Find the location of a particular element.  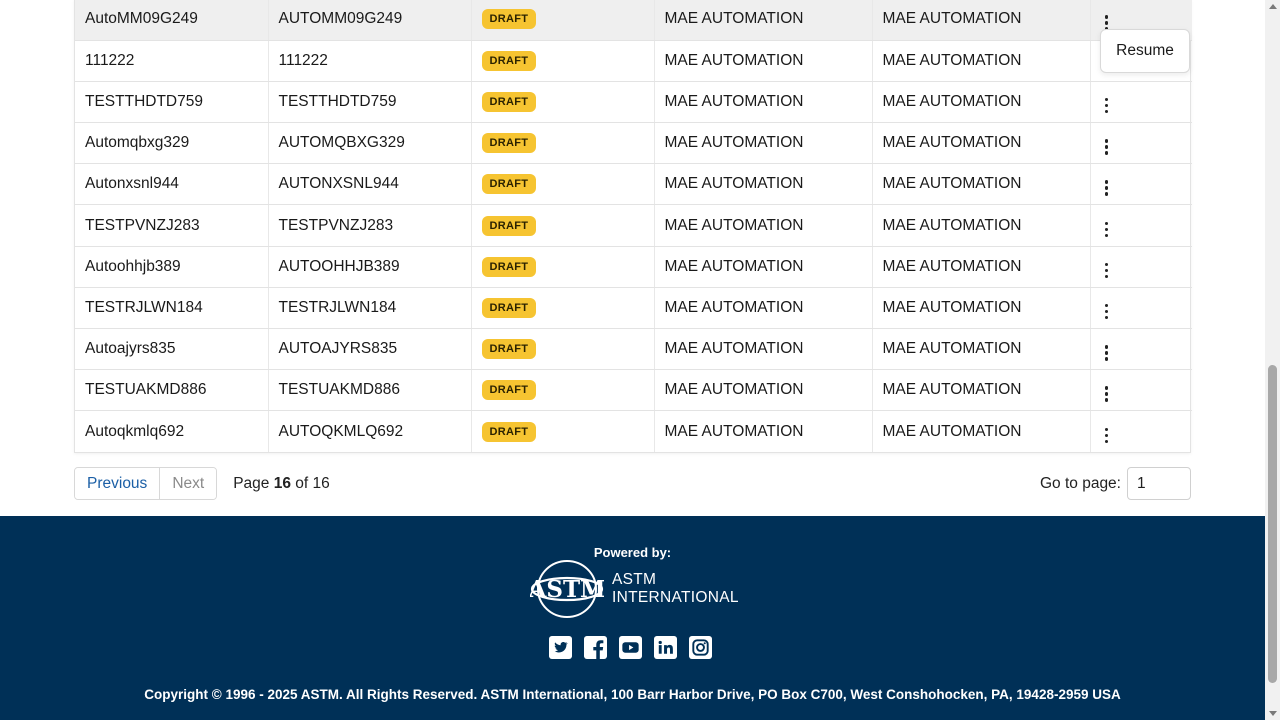

next-button: Next is located at coordinates (188, 483).